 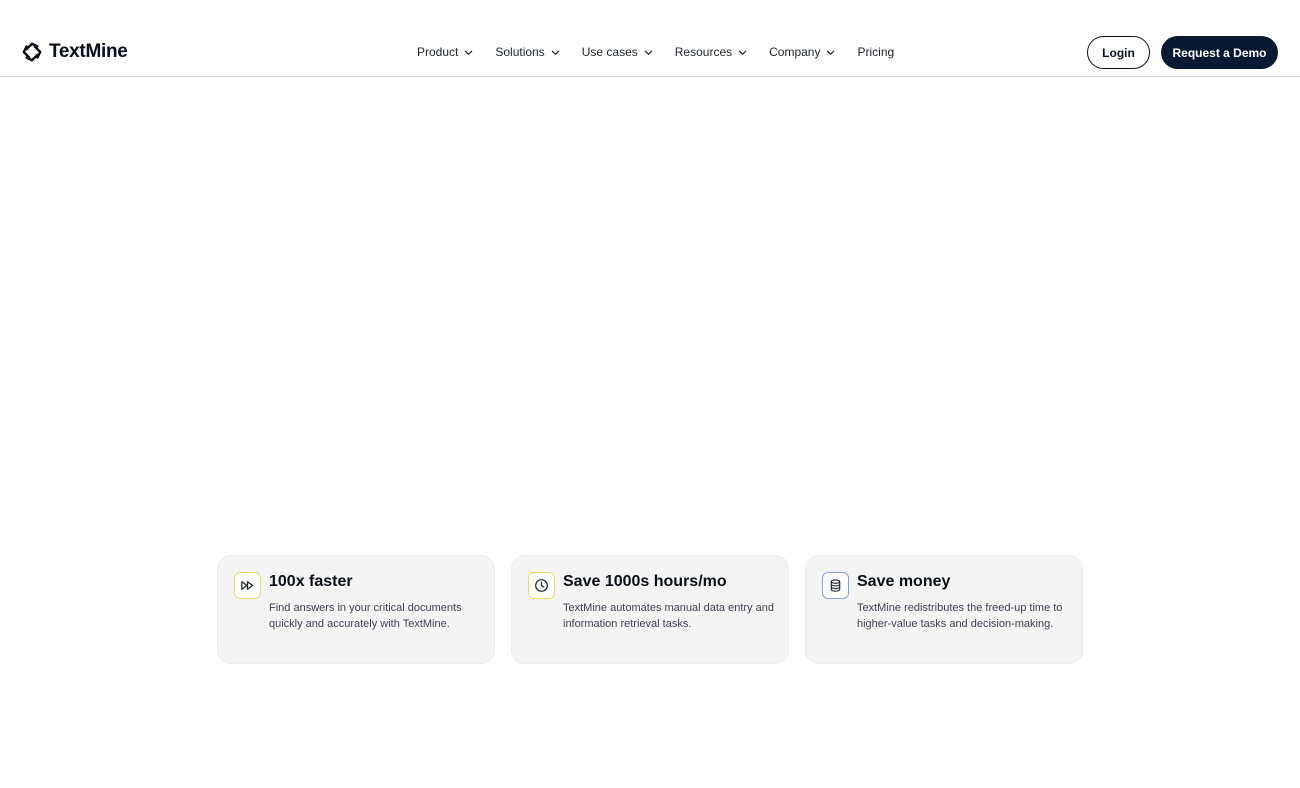 I want to click on feature-title: Save 1000s hours/mo, so click(x=645, y=581).